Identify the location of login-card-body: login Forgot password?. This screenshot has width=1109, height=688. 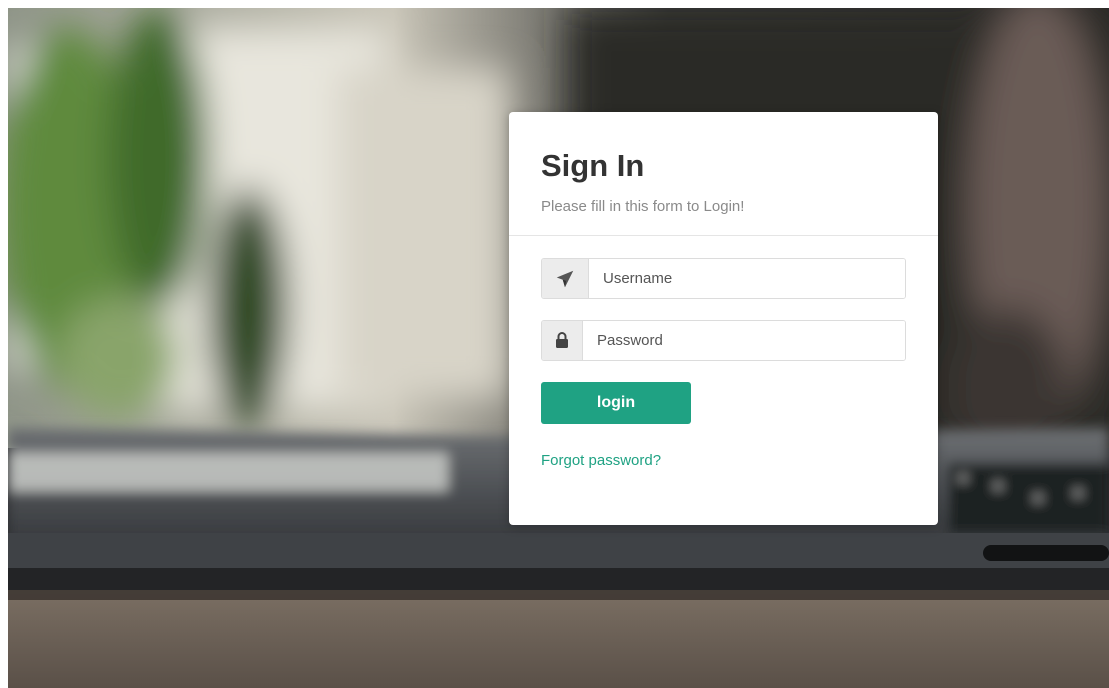
(723, 353).